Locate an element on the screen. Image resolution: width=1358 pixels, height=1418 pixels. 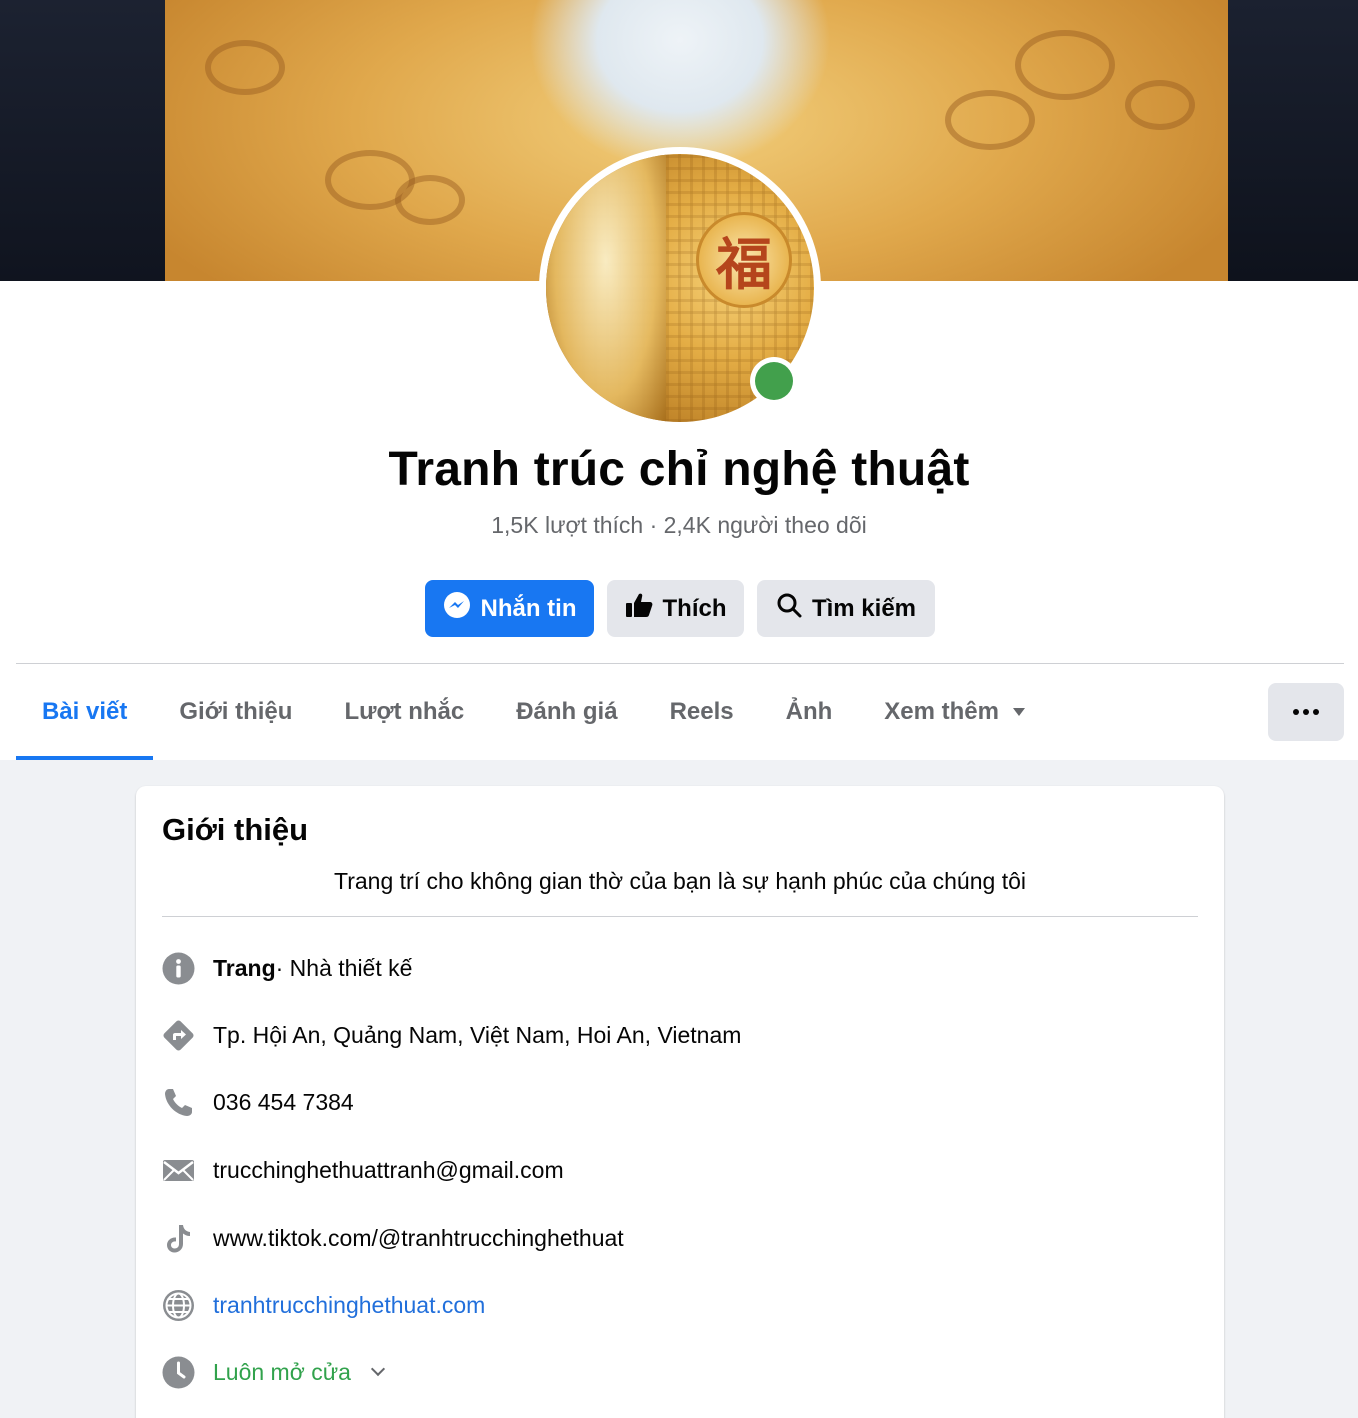
category-row: Trang · Nhà thiết kế is located at coordinates (287, 968).